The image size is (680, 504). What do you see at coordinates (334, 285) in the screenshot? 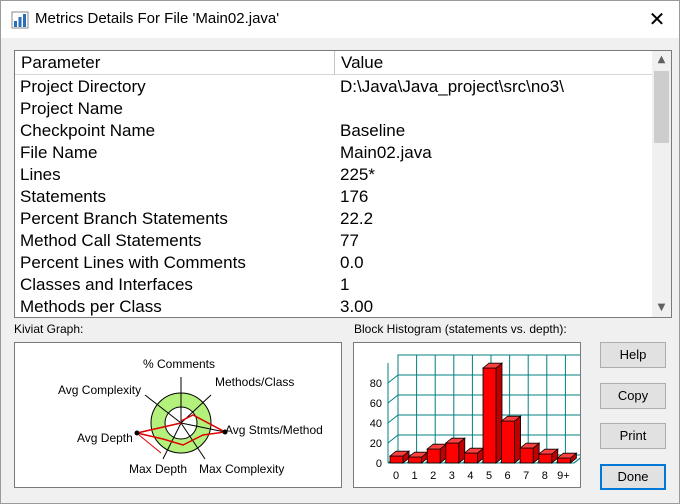
I see `table-row: Classes and Interfaces 1` at bounding box center [334, 285].